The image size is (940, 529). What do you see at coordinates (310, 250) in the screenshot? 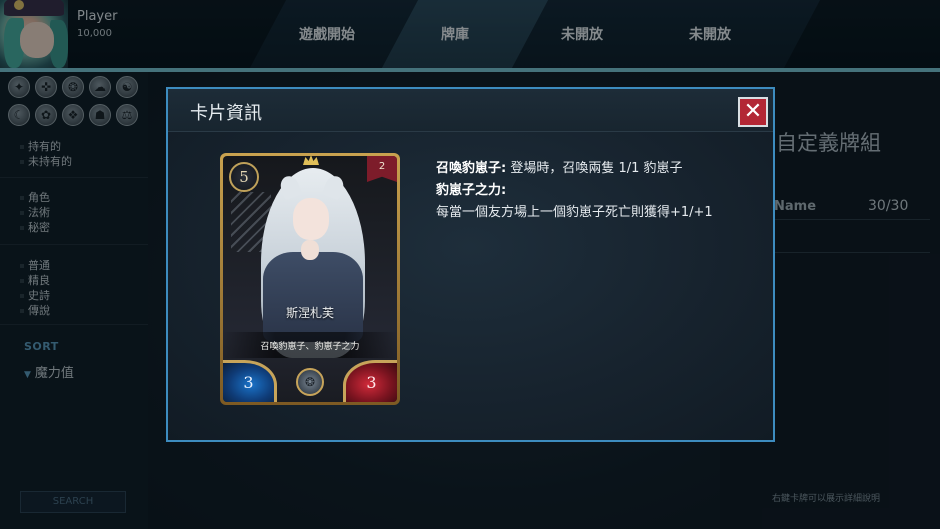
I see `card-art-hand` at bounding box center [310, 250].